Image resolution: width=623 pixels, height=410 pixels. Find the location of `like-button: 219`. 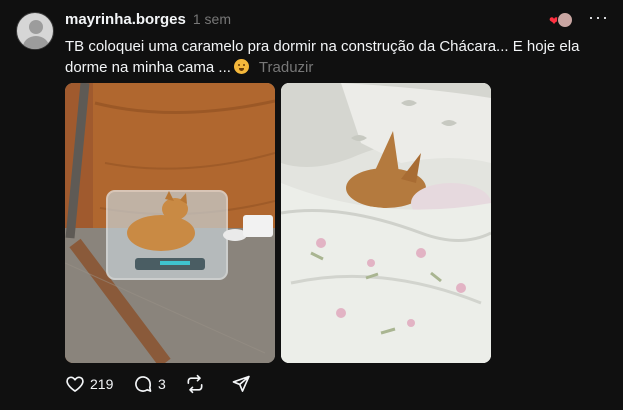

like-button: 219 is located at coordinates (99, 384).